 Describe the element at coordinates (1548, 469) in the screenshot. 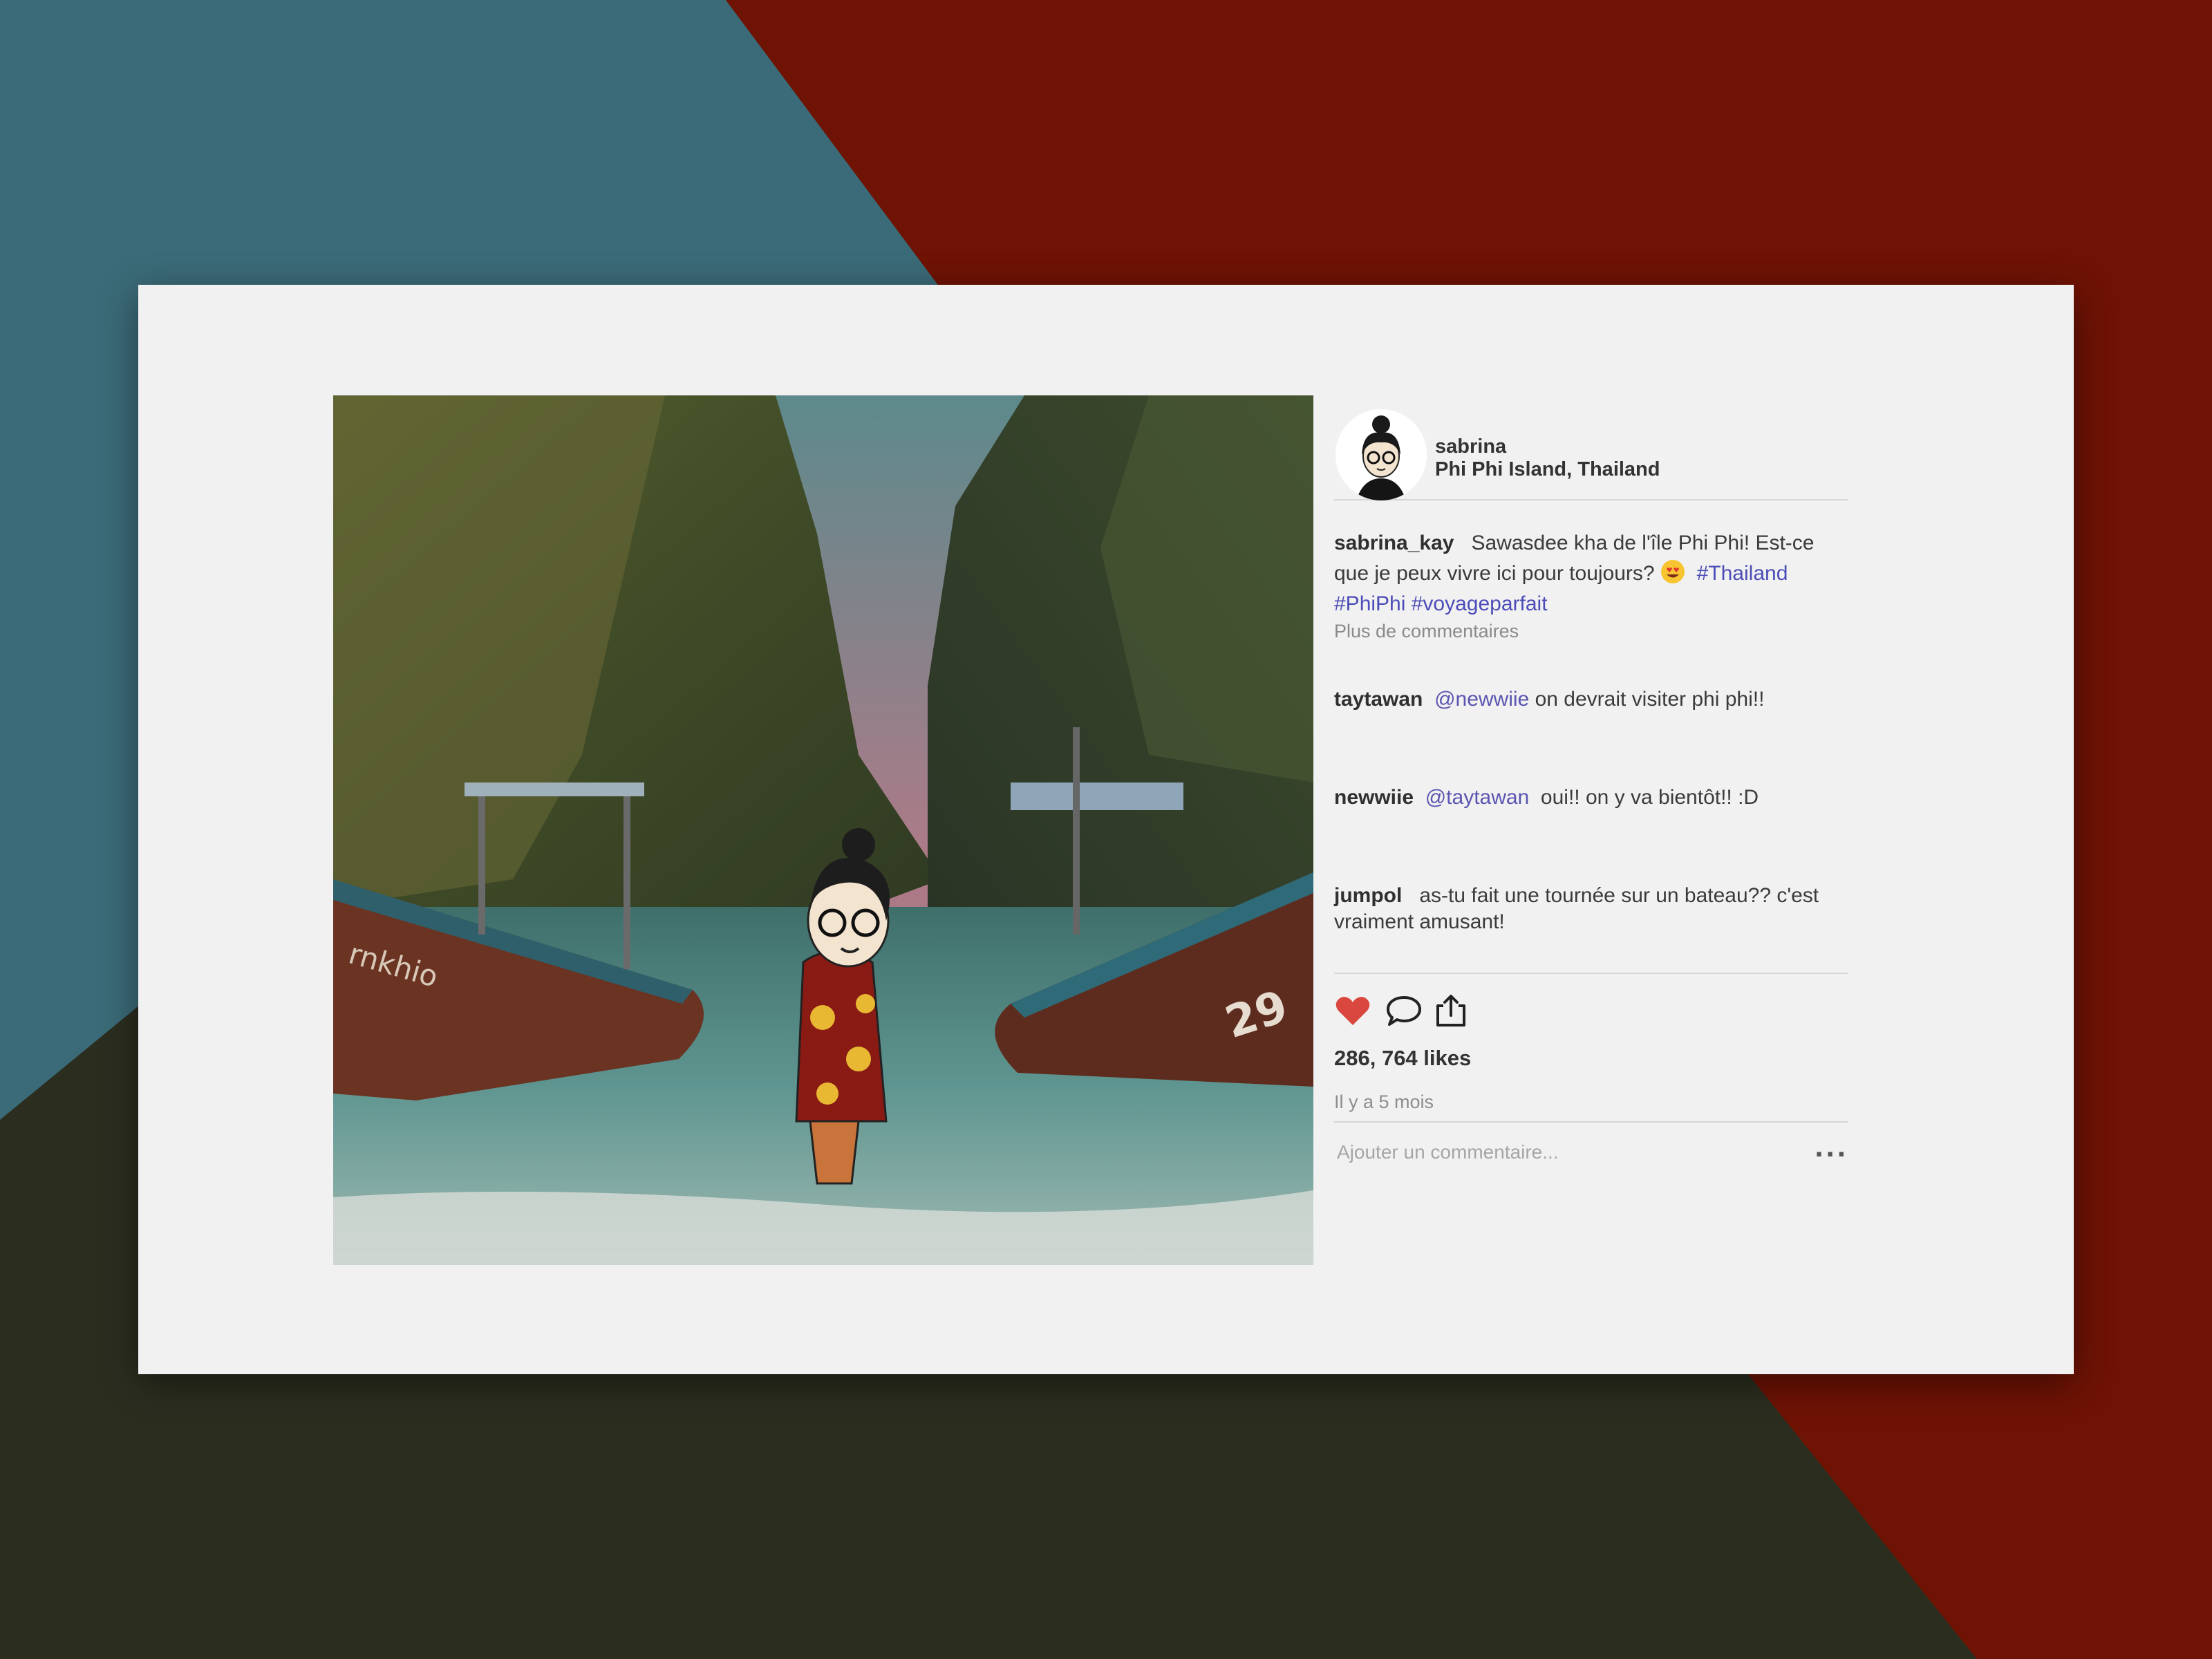

I see `post-location: Phi Phi Island, Thailand` at that location.